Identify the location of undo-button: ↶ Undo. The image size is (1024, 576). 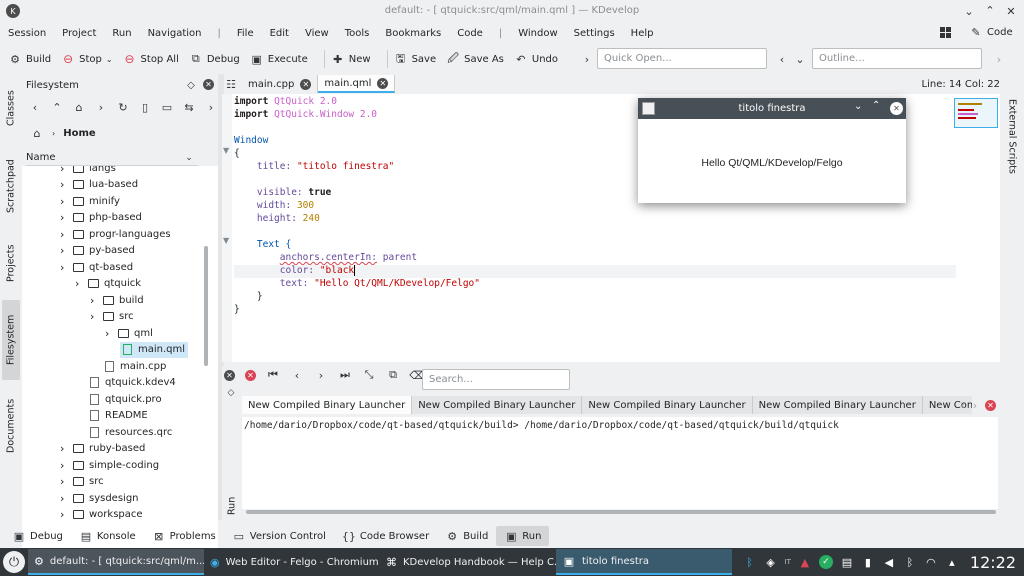
(536, 59).